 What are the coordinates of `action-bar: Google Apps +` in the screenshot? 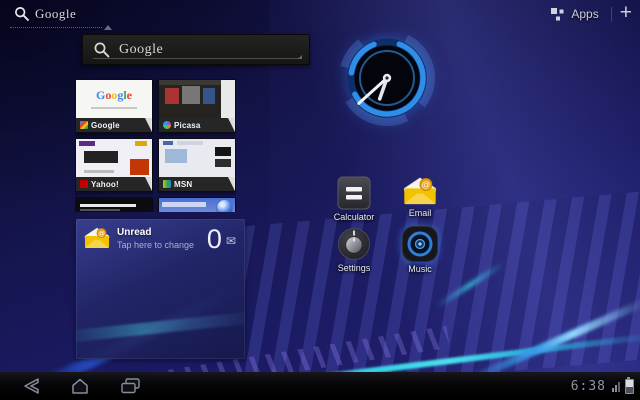 It's located at (320, 15).